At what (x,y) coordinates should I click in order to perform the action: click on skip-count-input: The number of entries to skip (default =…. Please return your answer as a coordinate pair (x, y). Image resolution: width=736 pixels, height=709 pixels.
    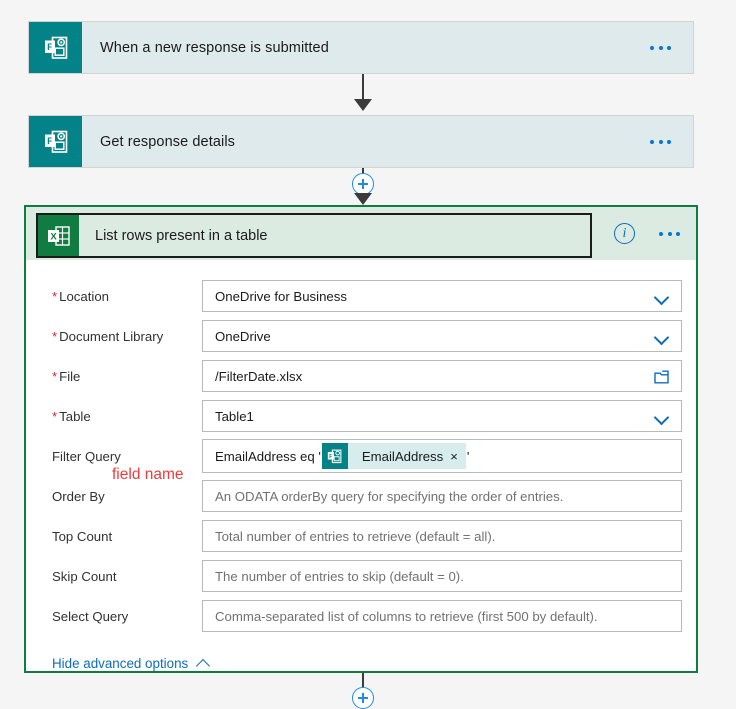
    Looking at the image, I should click on (442, 576).